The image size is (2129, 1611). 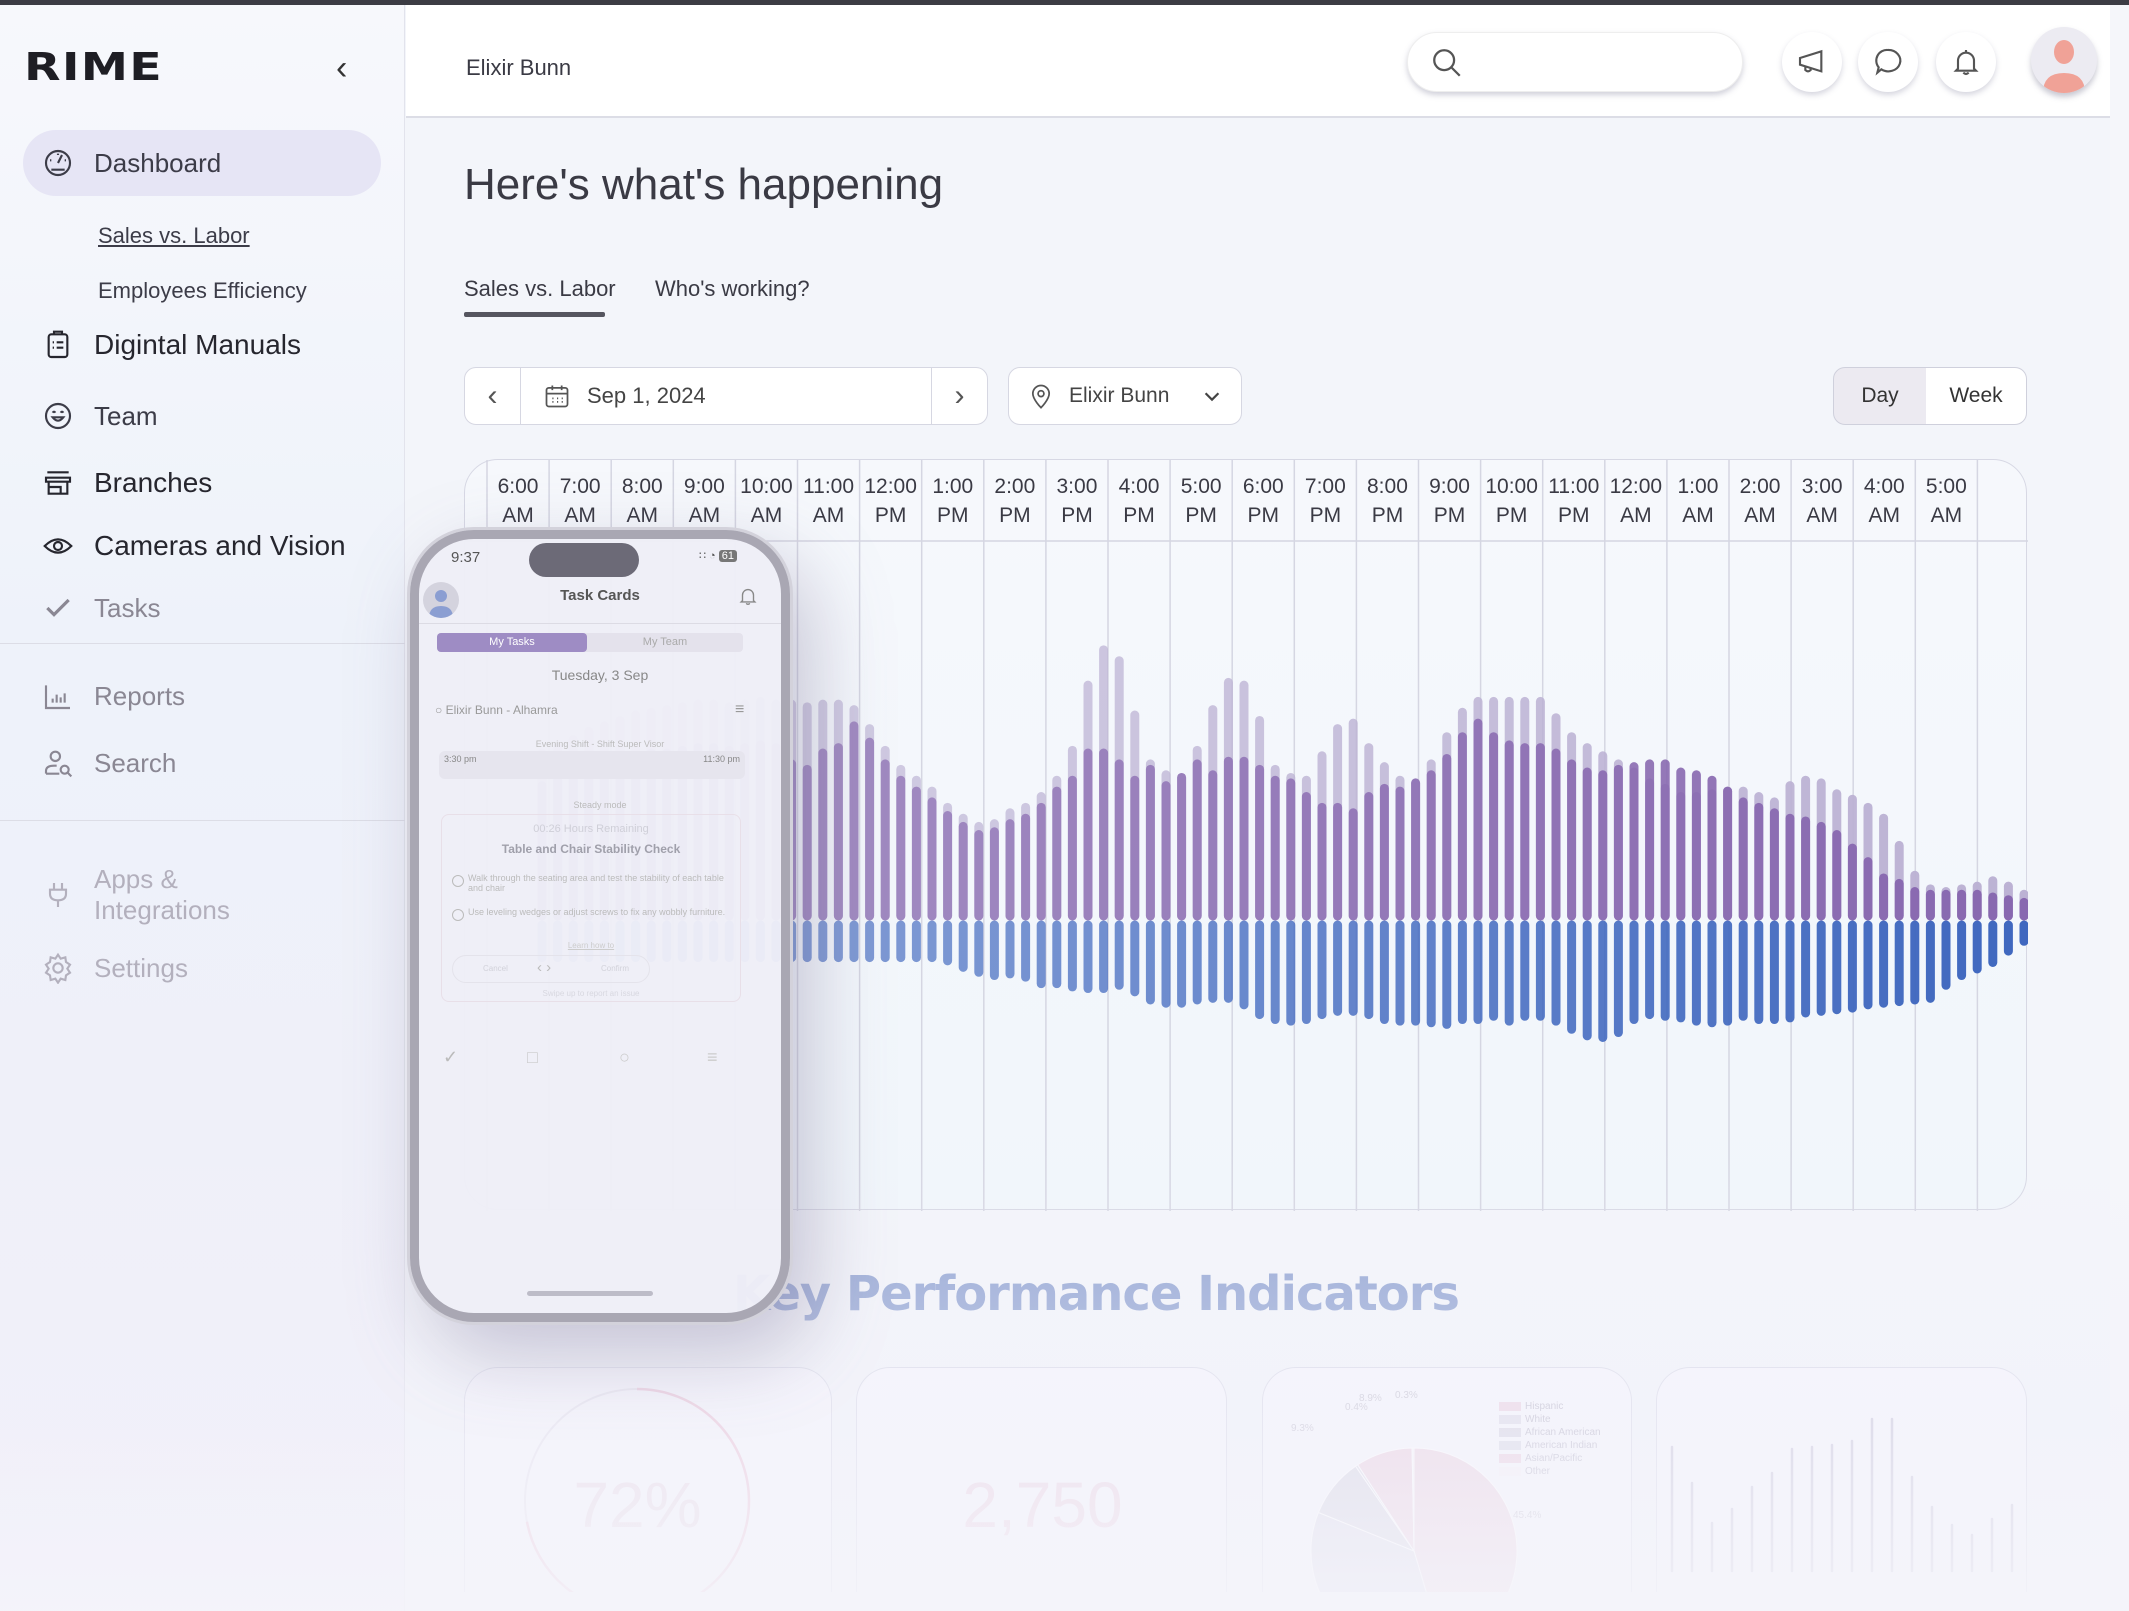 What do you see at coordinates (540, 289) in the screenshot?
I see `tab-sales-vs-labor: Sales vs. Labor` at bounding box center [540, 289].